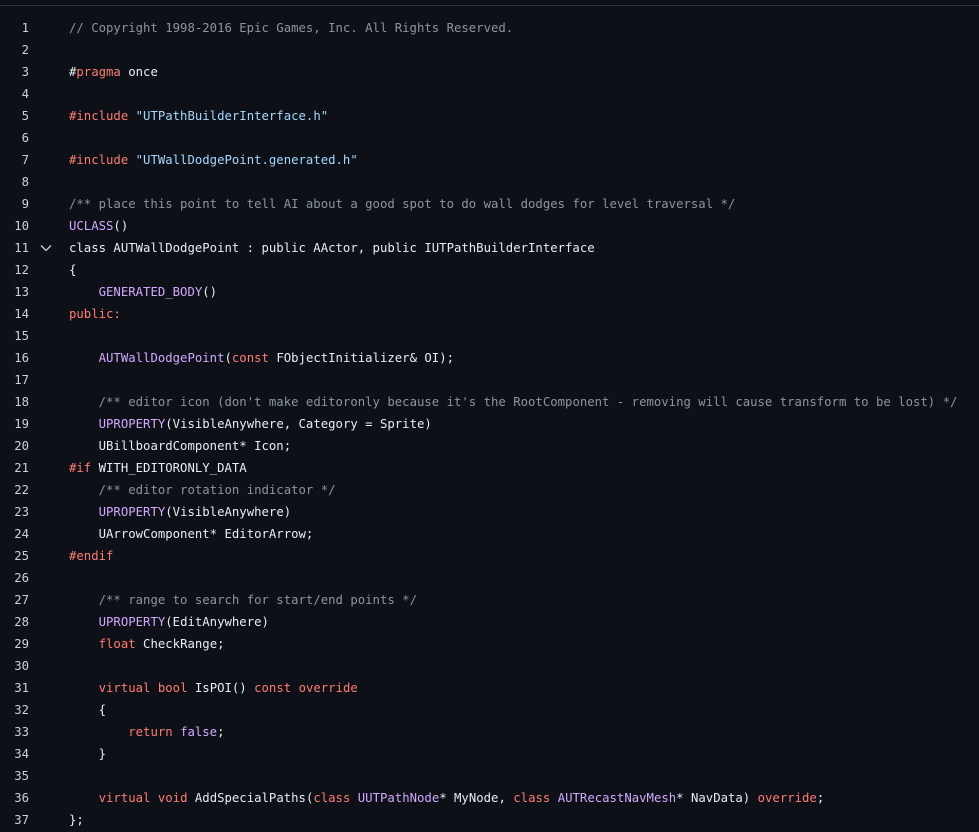 This screenshot has width=979, height=832. I want to click on code-token: UArrowComponent* EditorArrow;, so click(206, 534).